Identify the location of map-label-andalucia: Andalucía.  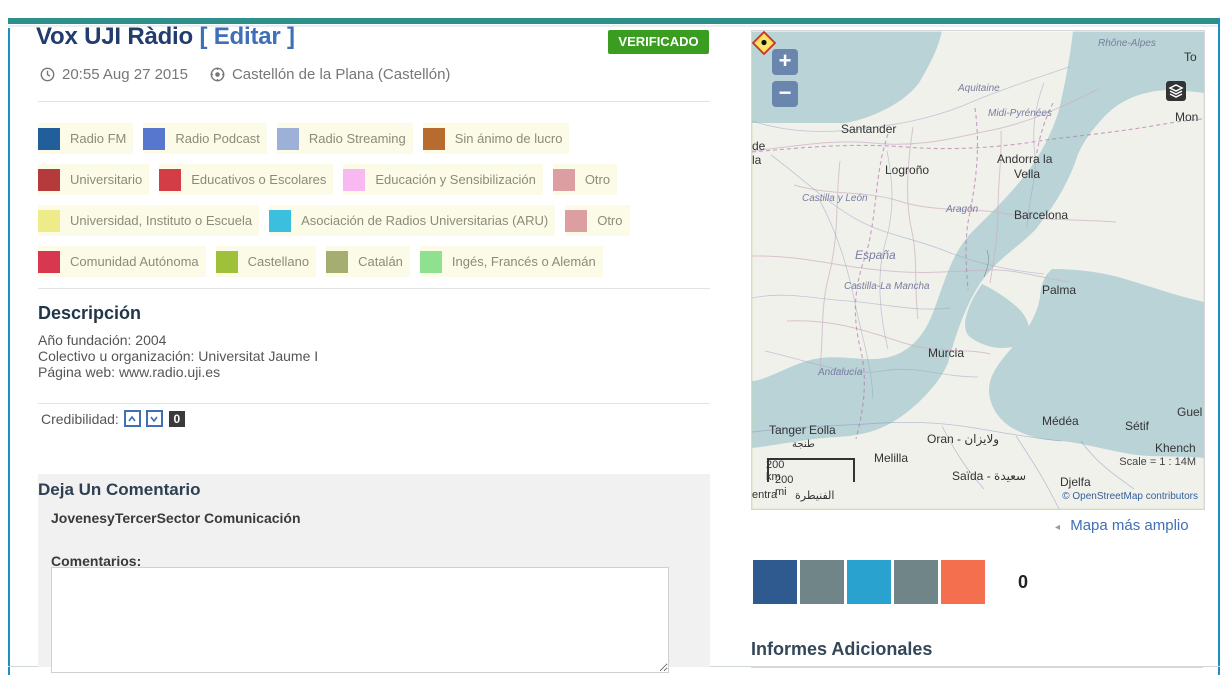
(840, 372).